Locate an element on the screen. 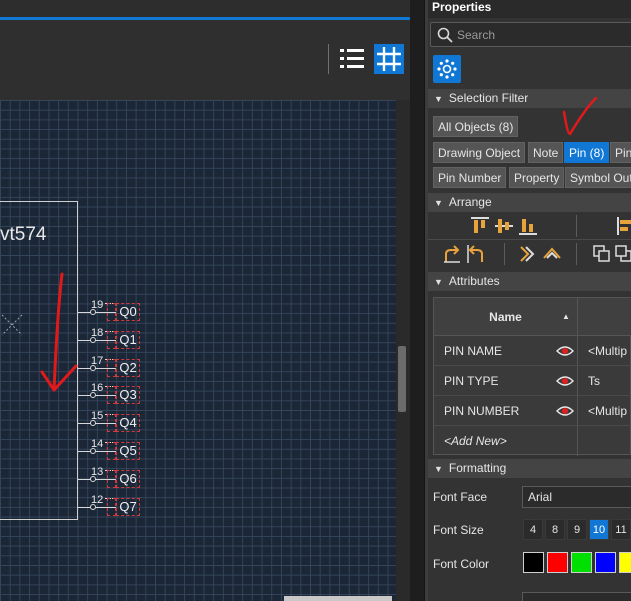 The width and height of the screenshot is (631, 601). attr-name: PIN NUMBER is located at coordinates (482, 411).